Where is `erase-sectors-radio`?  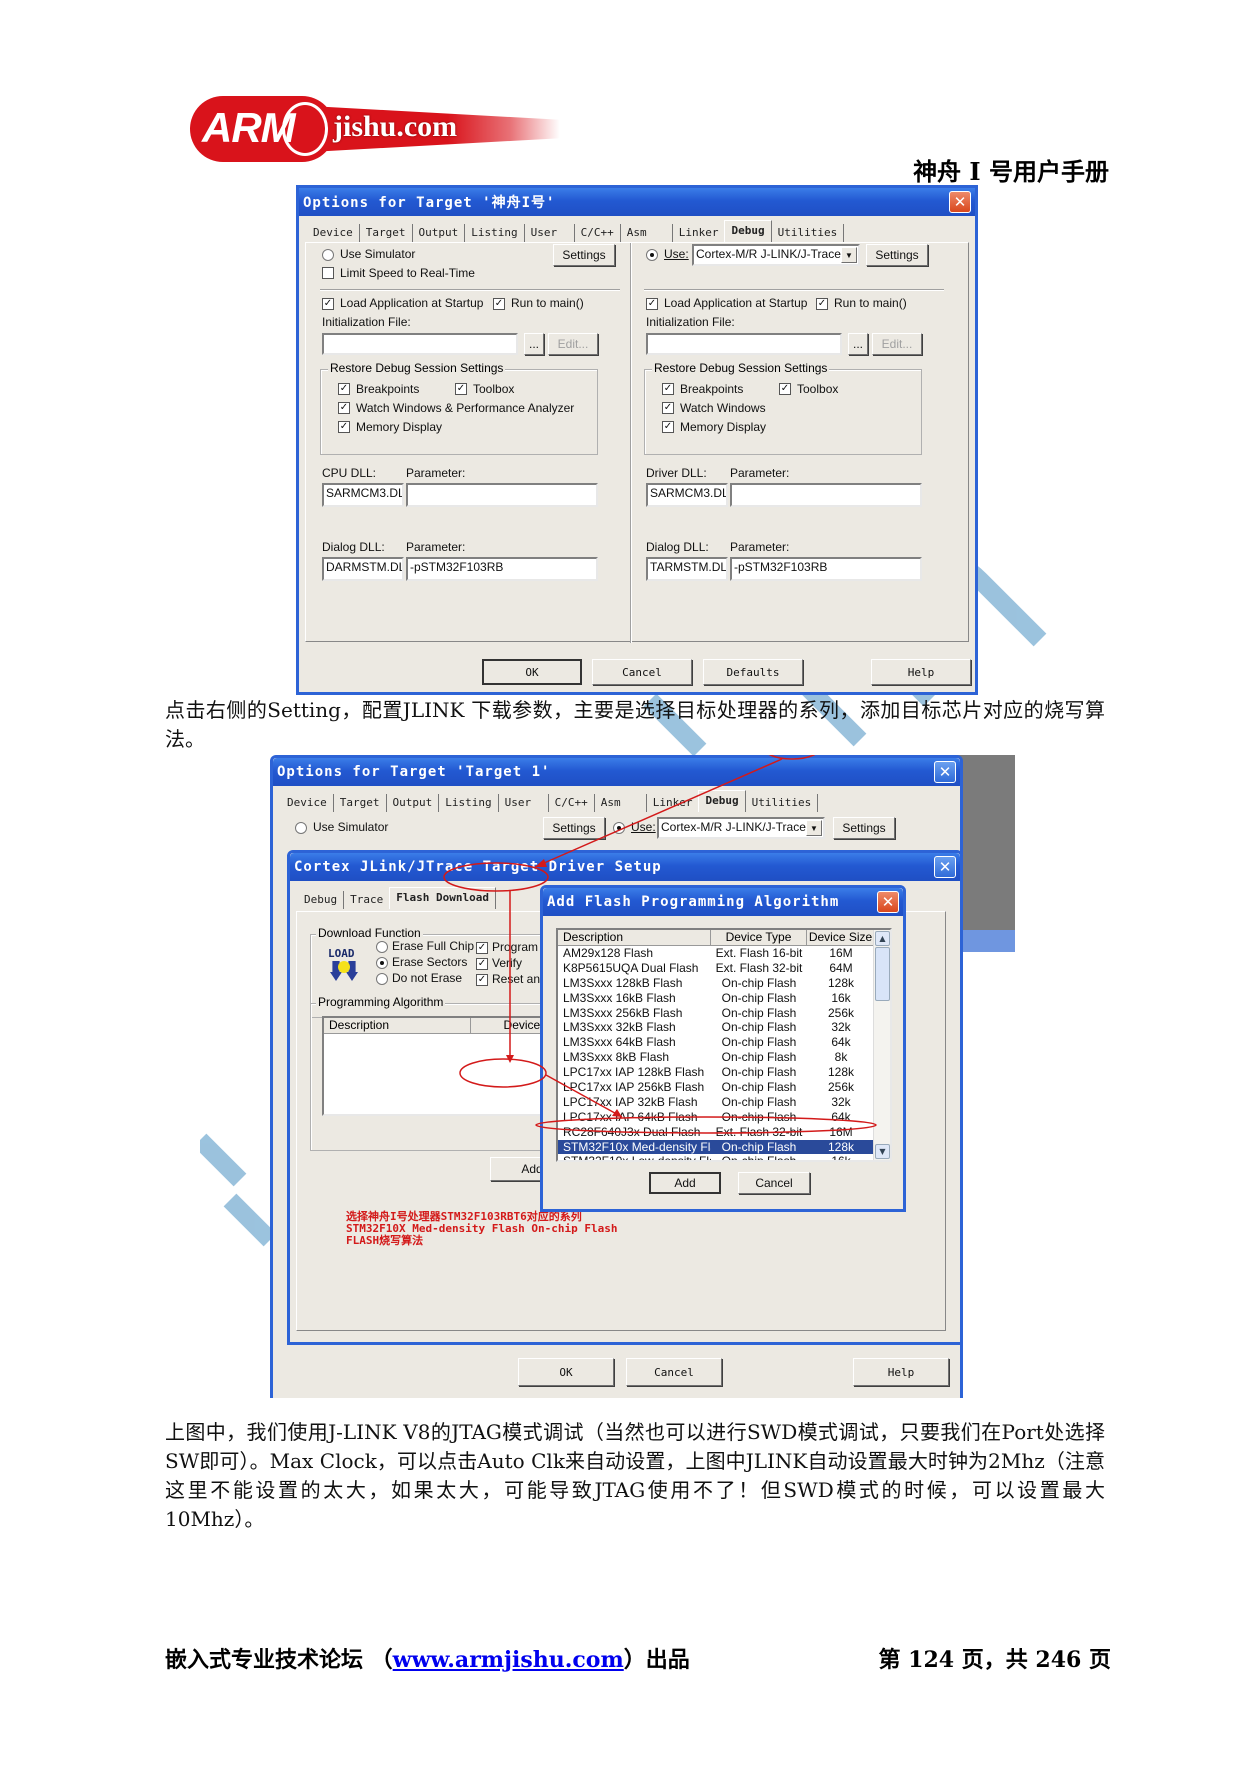
erase-sectors-radio is located at coordinates (382, 963).